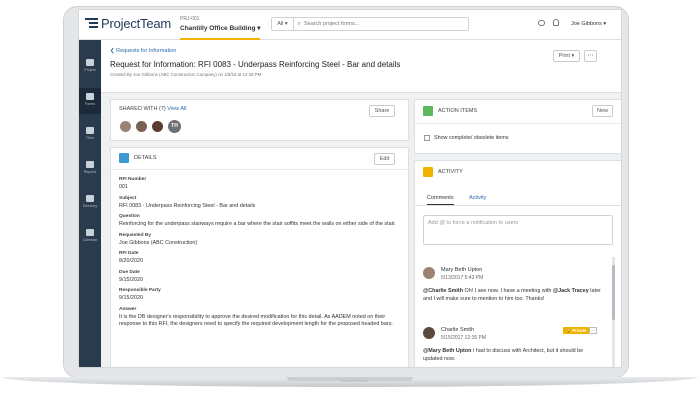 This screenshot has height=400, width=700. I want to click on laptop-brand-text: PROJECTTEAM, so click(354, 381).